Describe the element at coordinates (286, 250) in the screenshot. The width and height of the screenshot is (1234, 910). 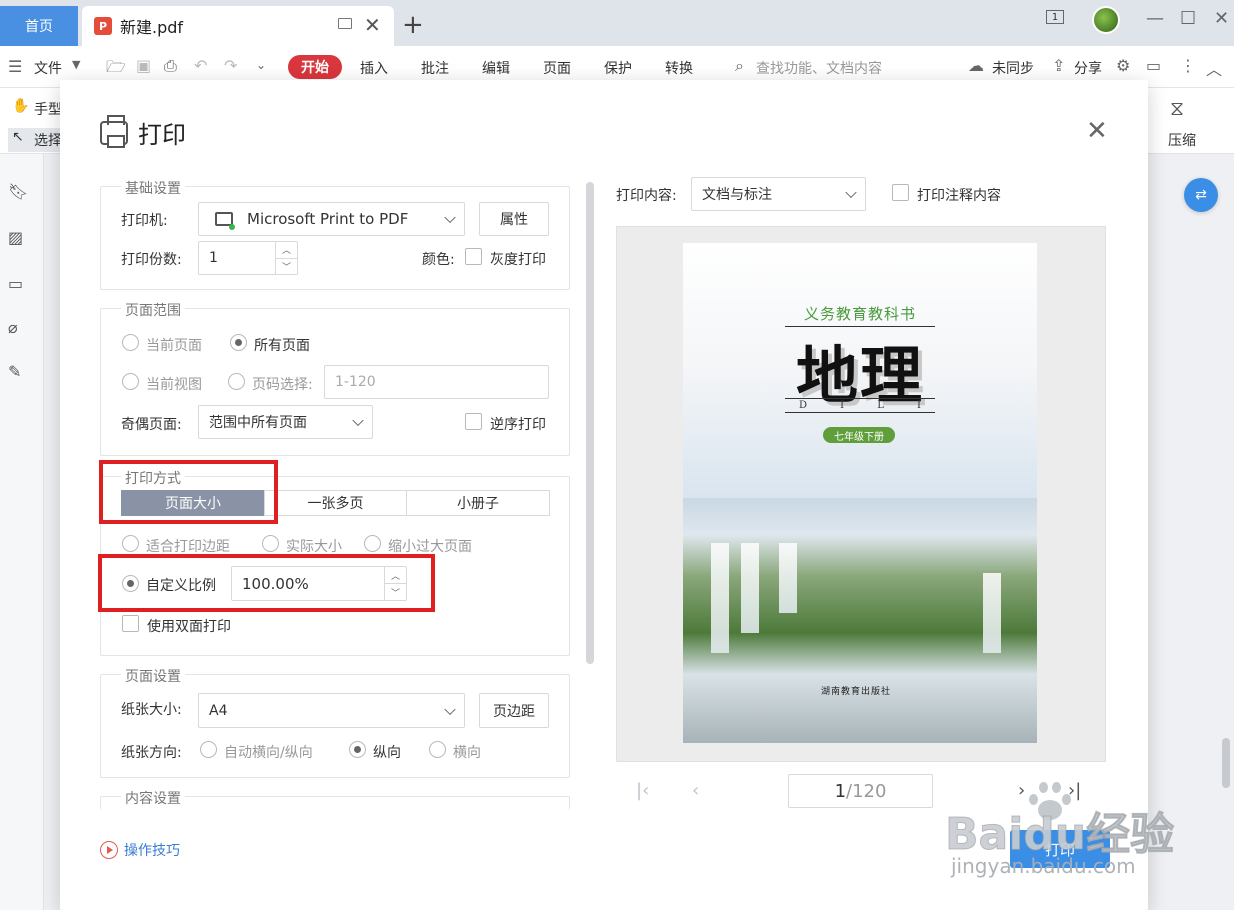
I see `copies-up-icon: ︿` at that location.